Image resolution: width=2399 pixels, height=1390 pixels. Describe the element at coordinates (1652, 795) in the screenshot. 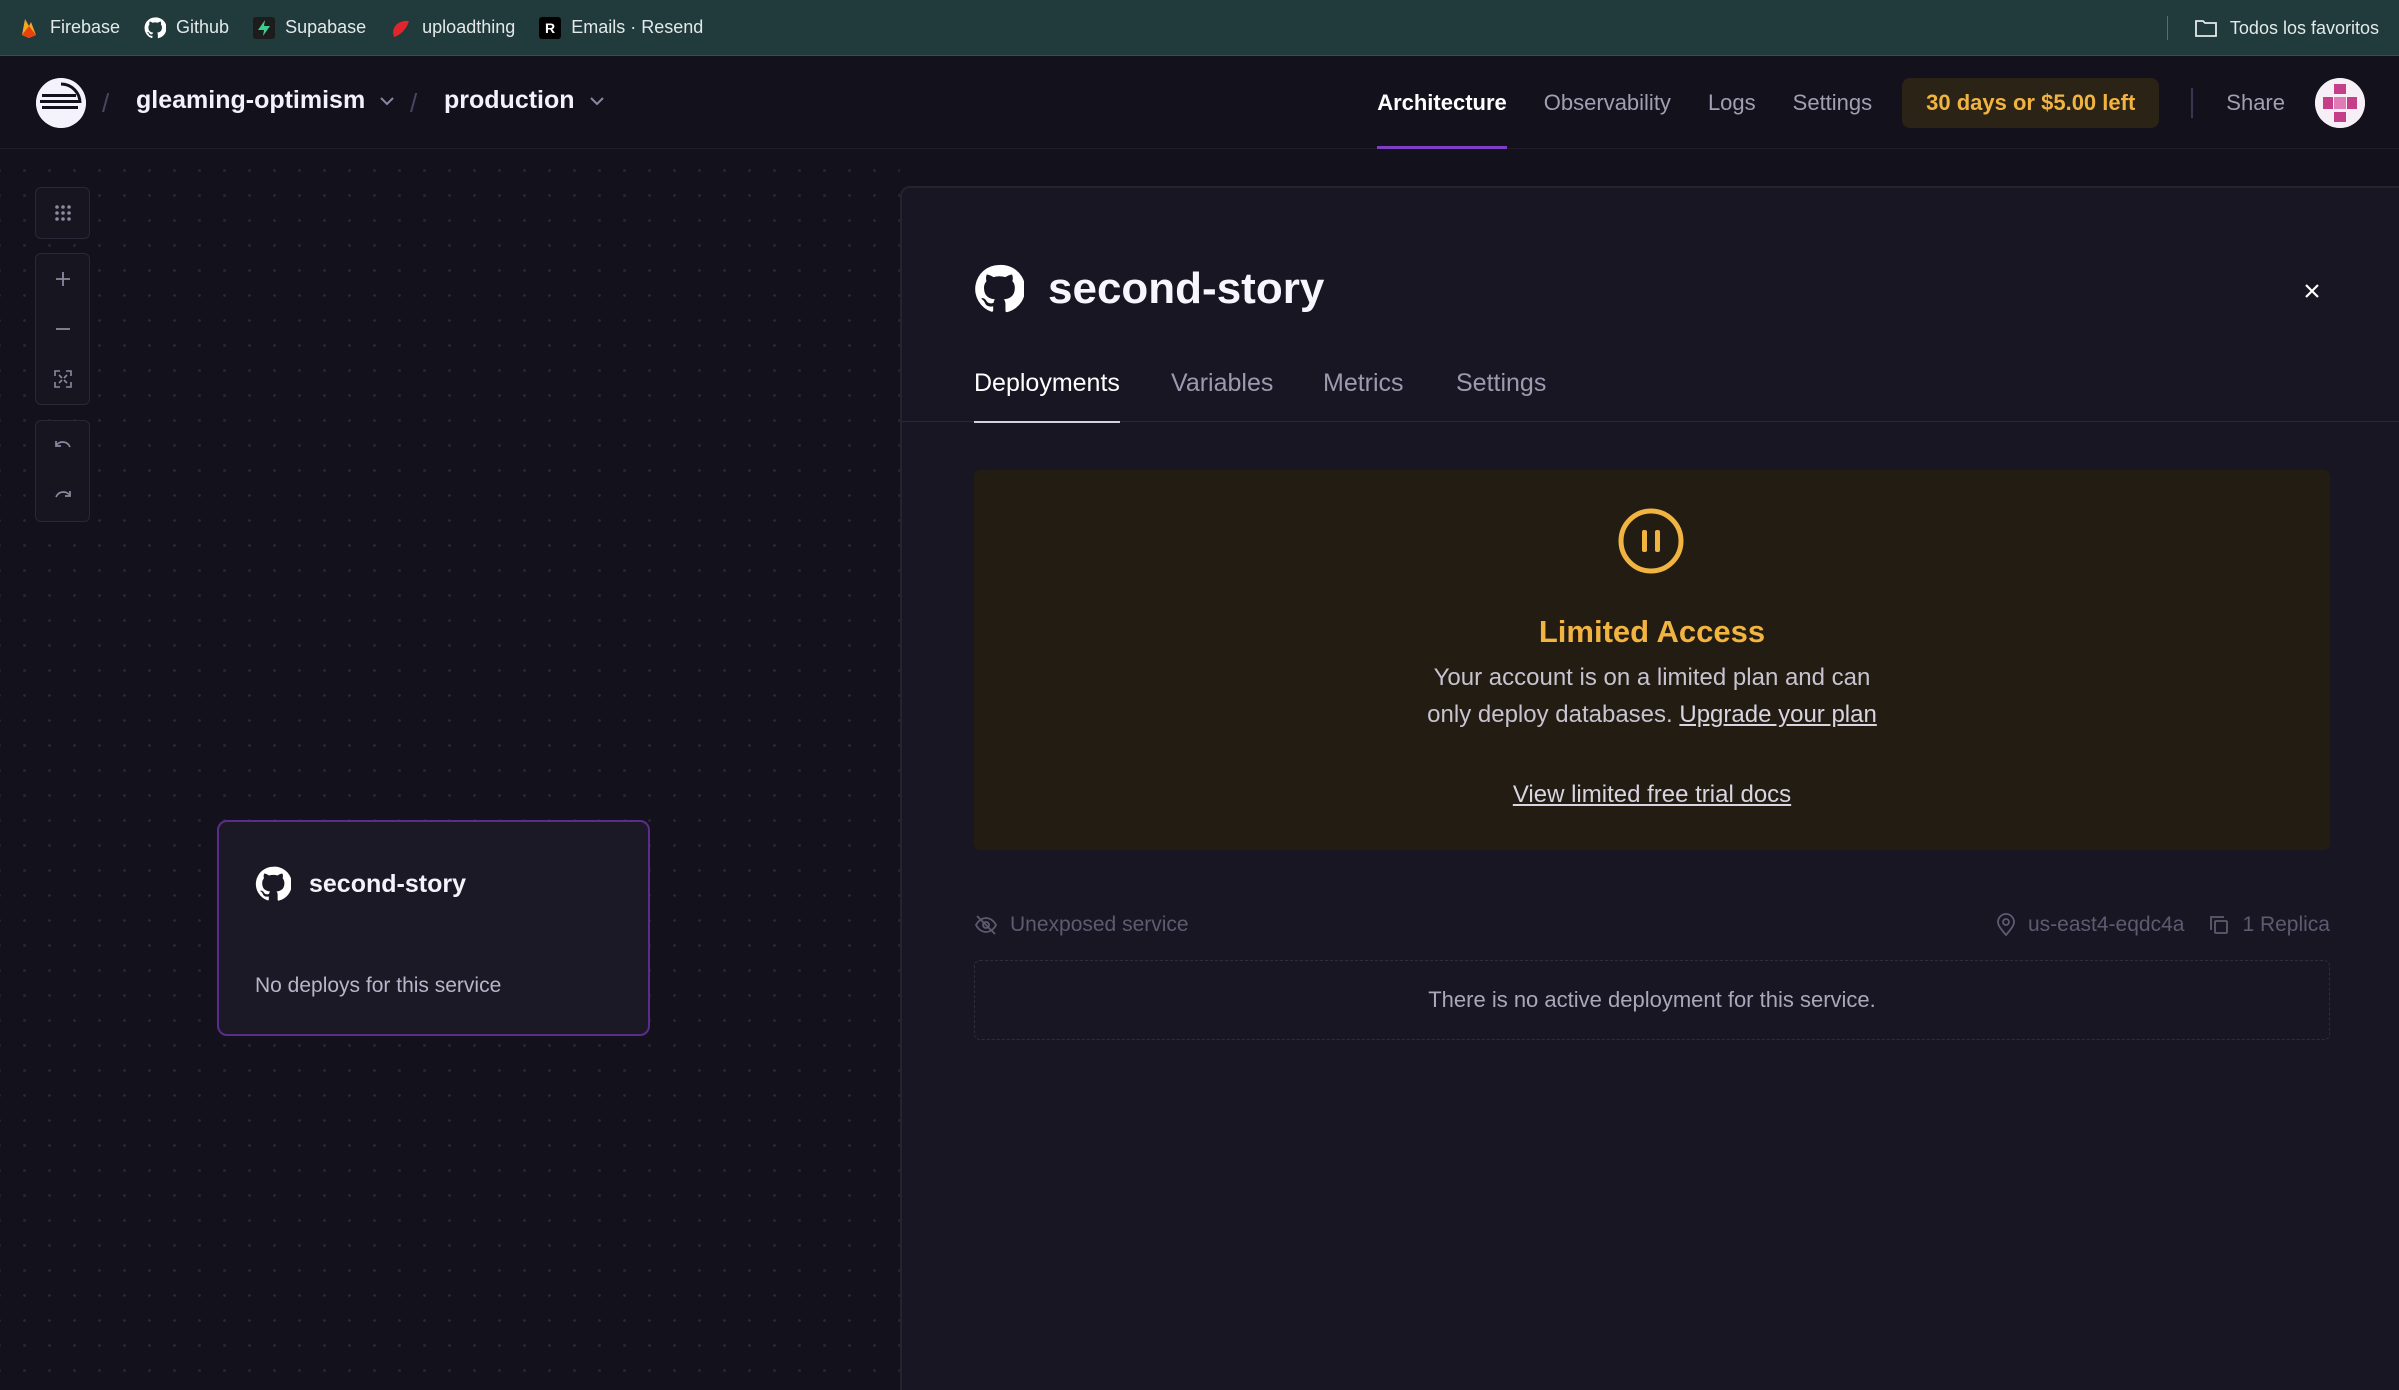

I see `trial-docs-link: View limited free trial docs` at that location.